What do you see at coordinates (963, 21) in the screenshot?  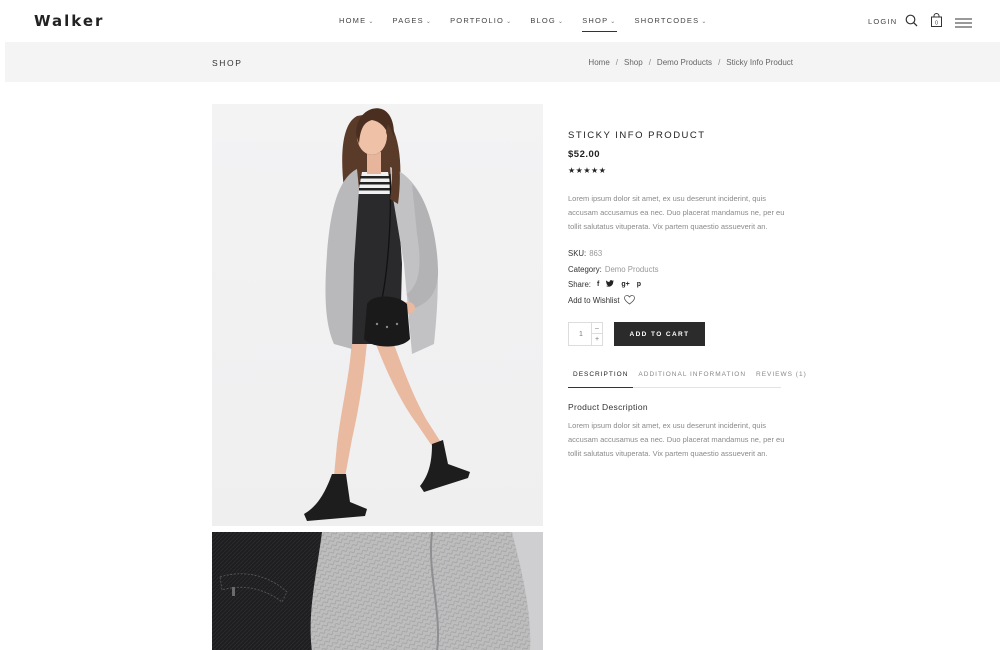 I see `hamburger-menu-icon` at bounding box center [963, 21].